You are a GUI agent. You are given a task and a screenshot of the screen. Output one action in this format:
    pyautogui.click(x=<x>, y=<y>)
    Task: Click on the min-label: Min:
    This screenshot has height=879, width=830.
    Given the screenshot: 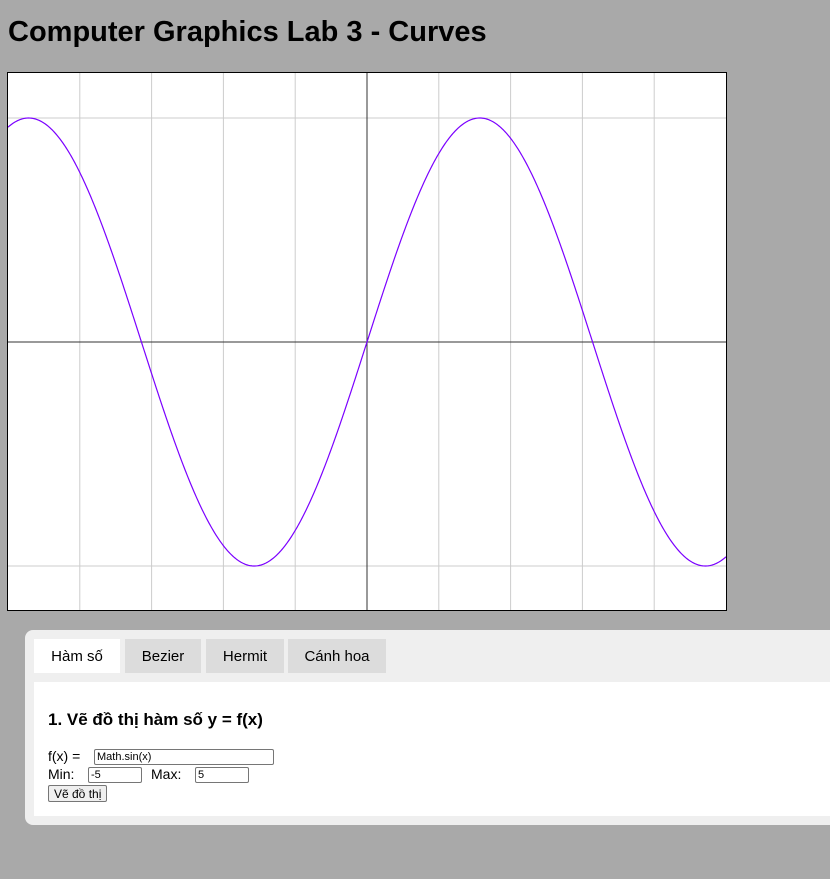 What is the action you would take?
    pyautogui.click(x=61, y=774)
    